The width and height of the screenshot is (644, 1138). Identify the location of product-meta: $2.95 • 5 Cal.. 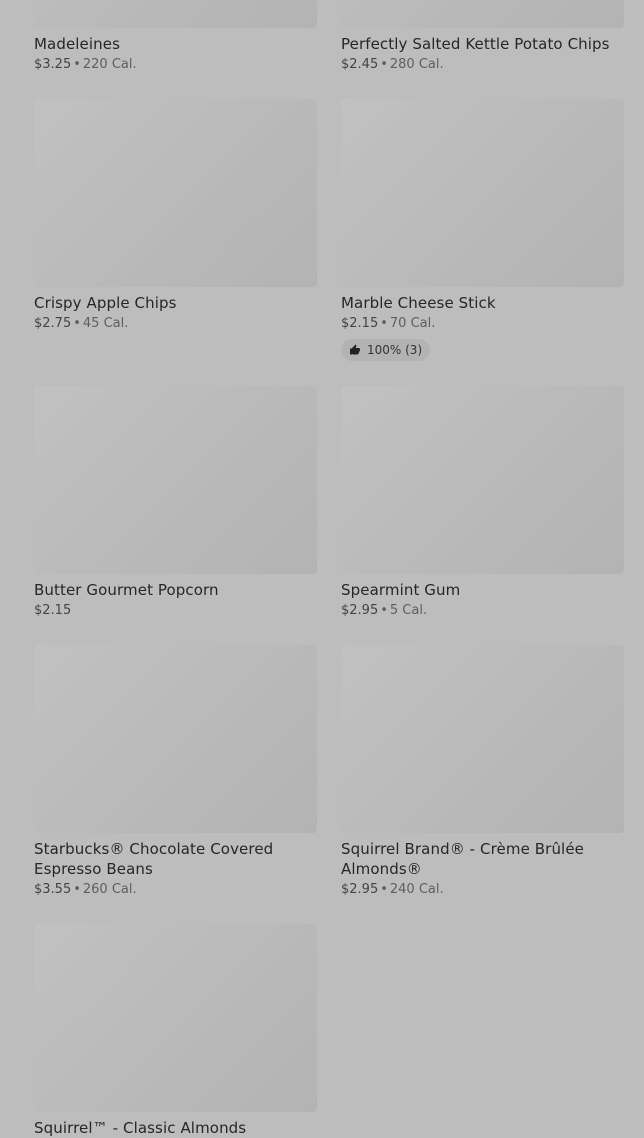
(482, 611).